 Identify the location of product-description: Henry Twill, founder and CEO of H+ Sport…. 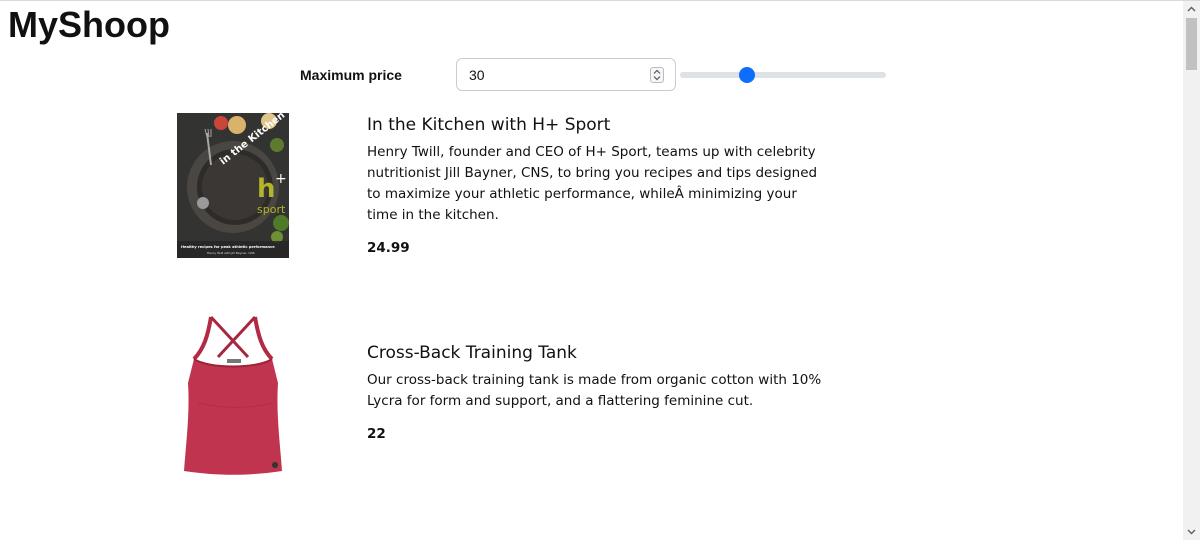
(592, 183).